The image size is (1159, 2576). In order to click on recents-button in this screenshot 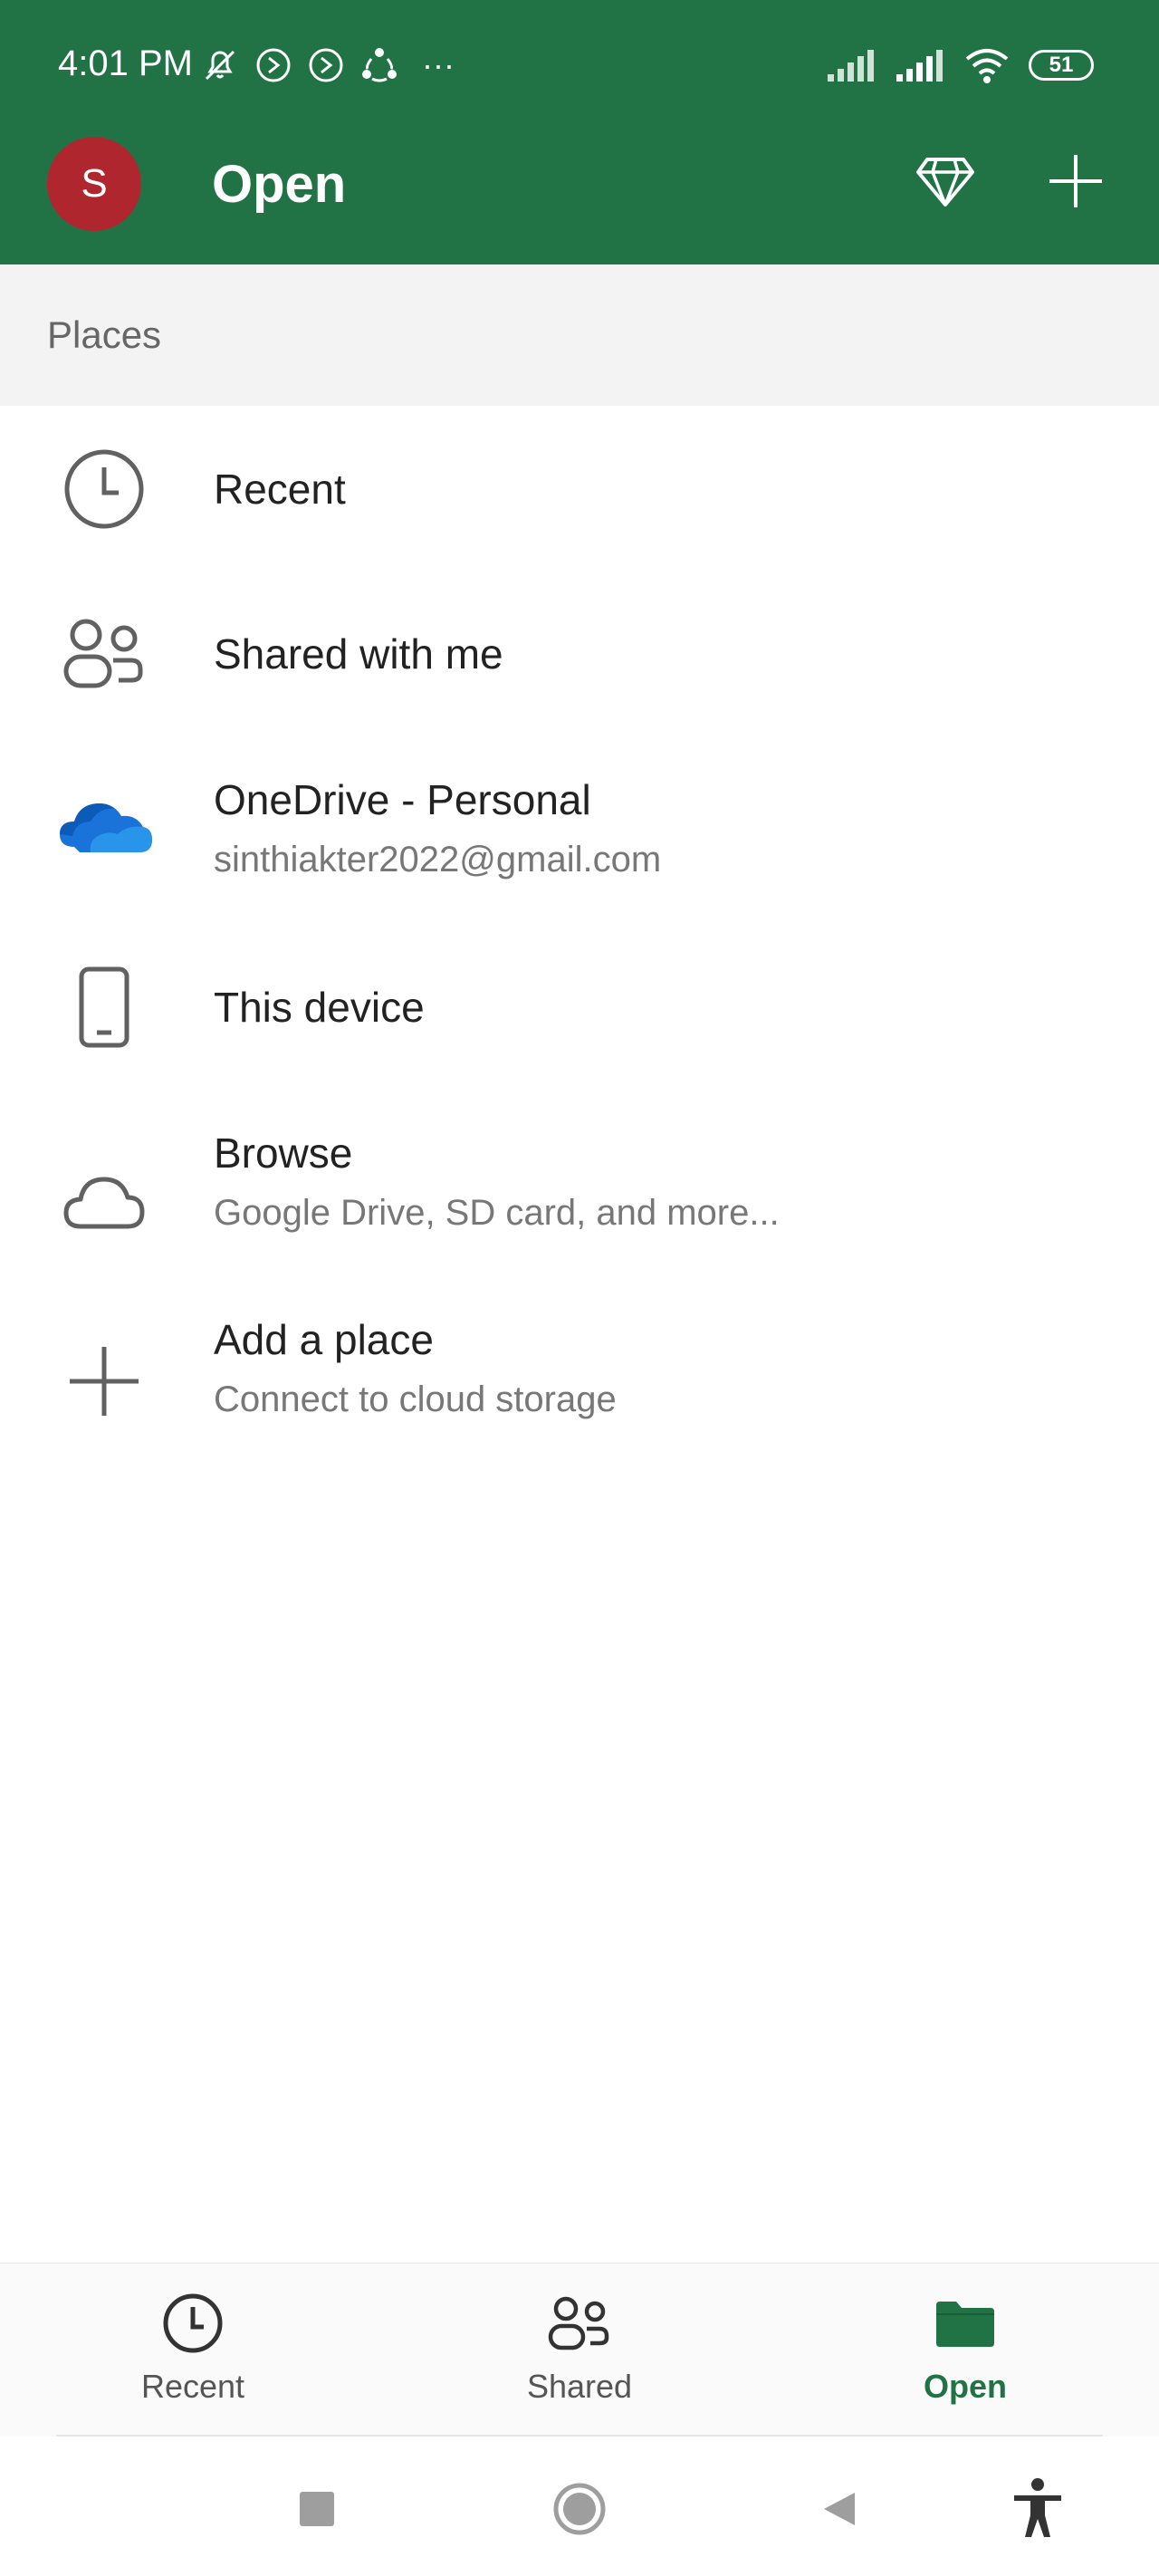, I will do `click(317, 2509)`.